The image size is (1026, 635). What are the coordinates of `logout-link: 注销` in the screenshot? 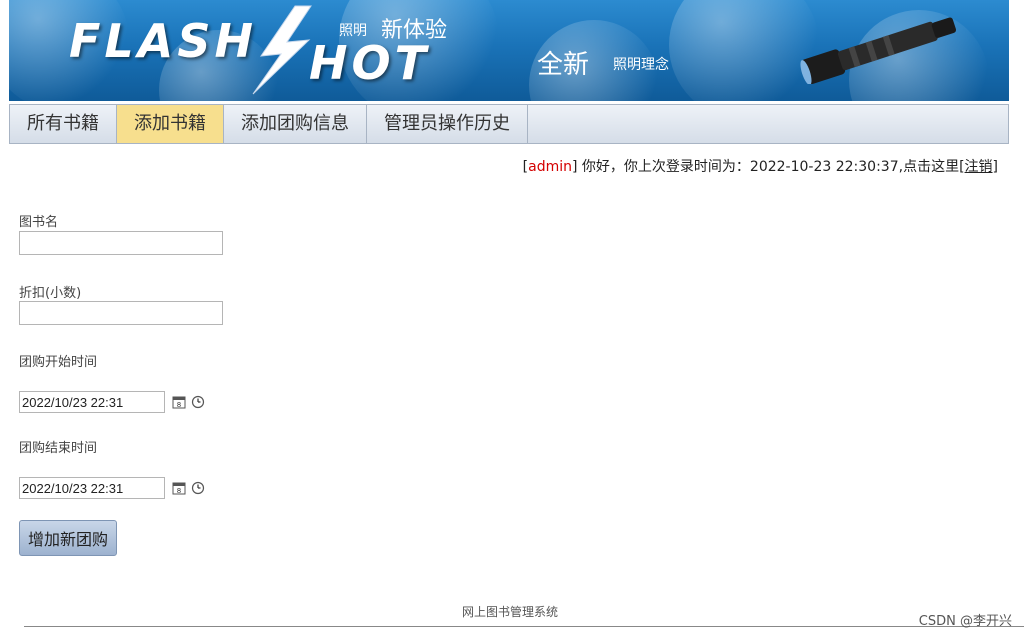 It's located at (979, 167).